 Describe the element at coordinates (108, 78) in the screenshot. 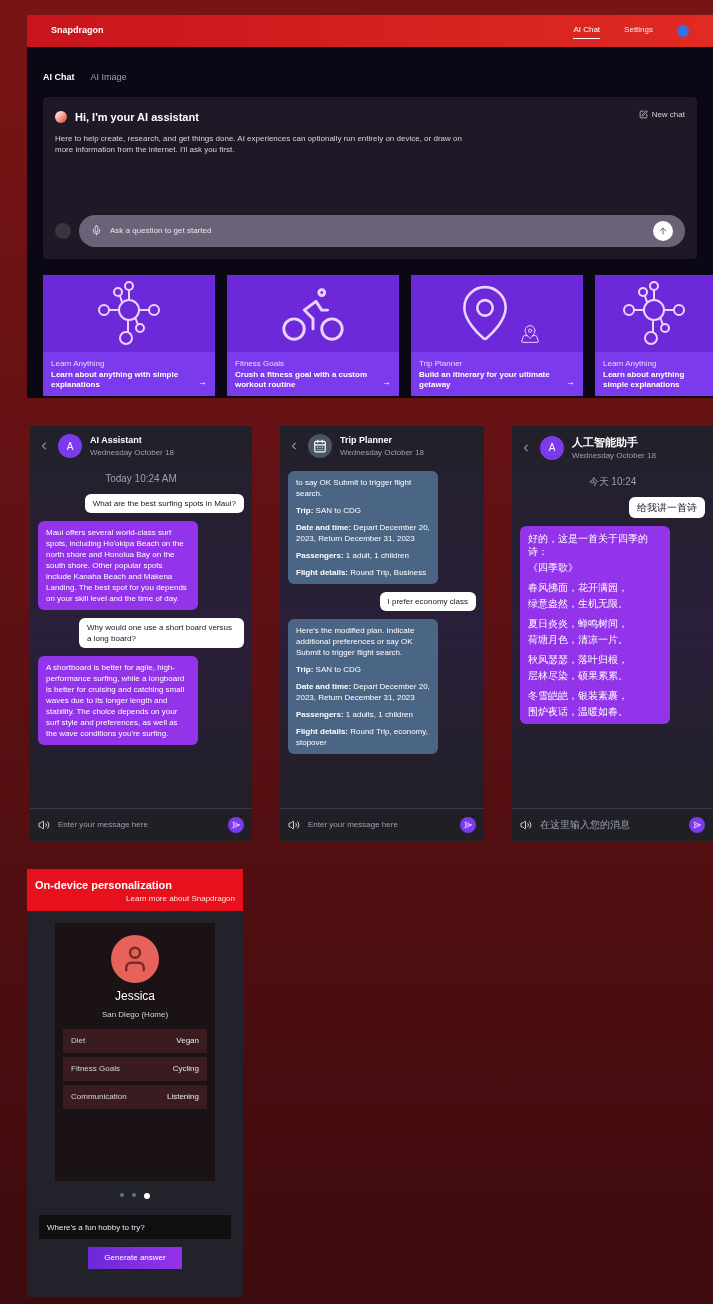

I see `tab: AI Image` at that location.